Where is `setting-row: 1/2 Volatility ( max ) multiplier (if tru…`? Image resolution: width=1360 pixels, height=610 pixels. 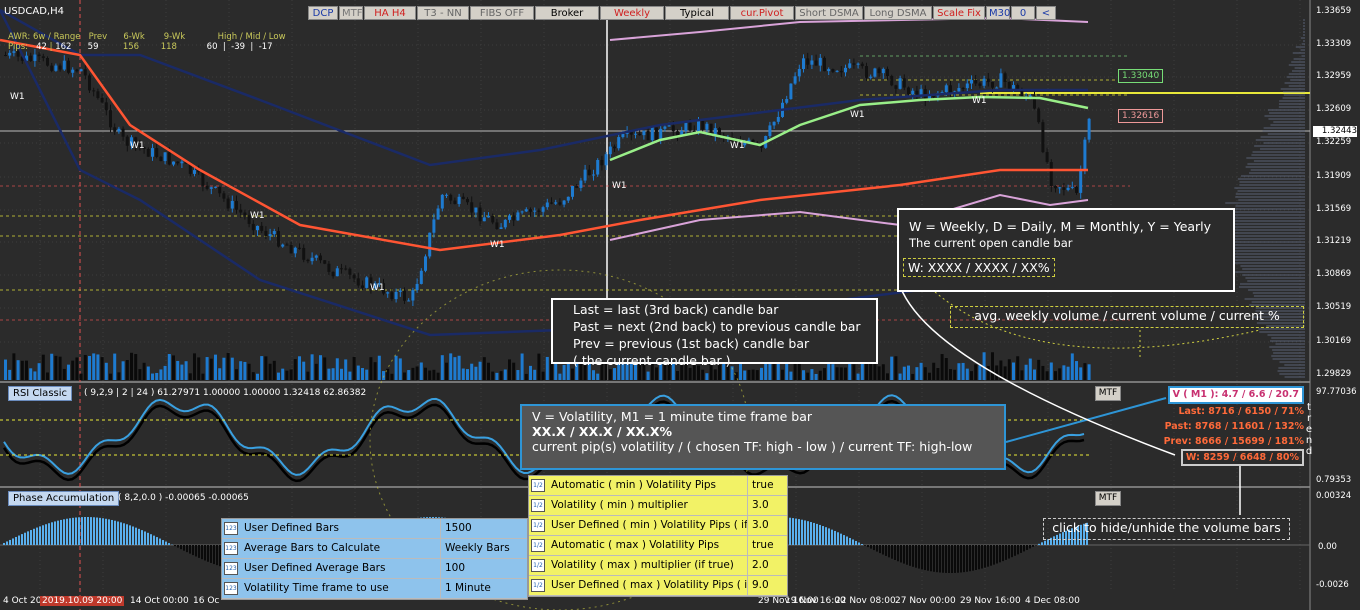
setting-row: 1/2 Volatility ( max ) multiplier (if tru… is located at coordinates (658, 566).